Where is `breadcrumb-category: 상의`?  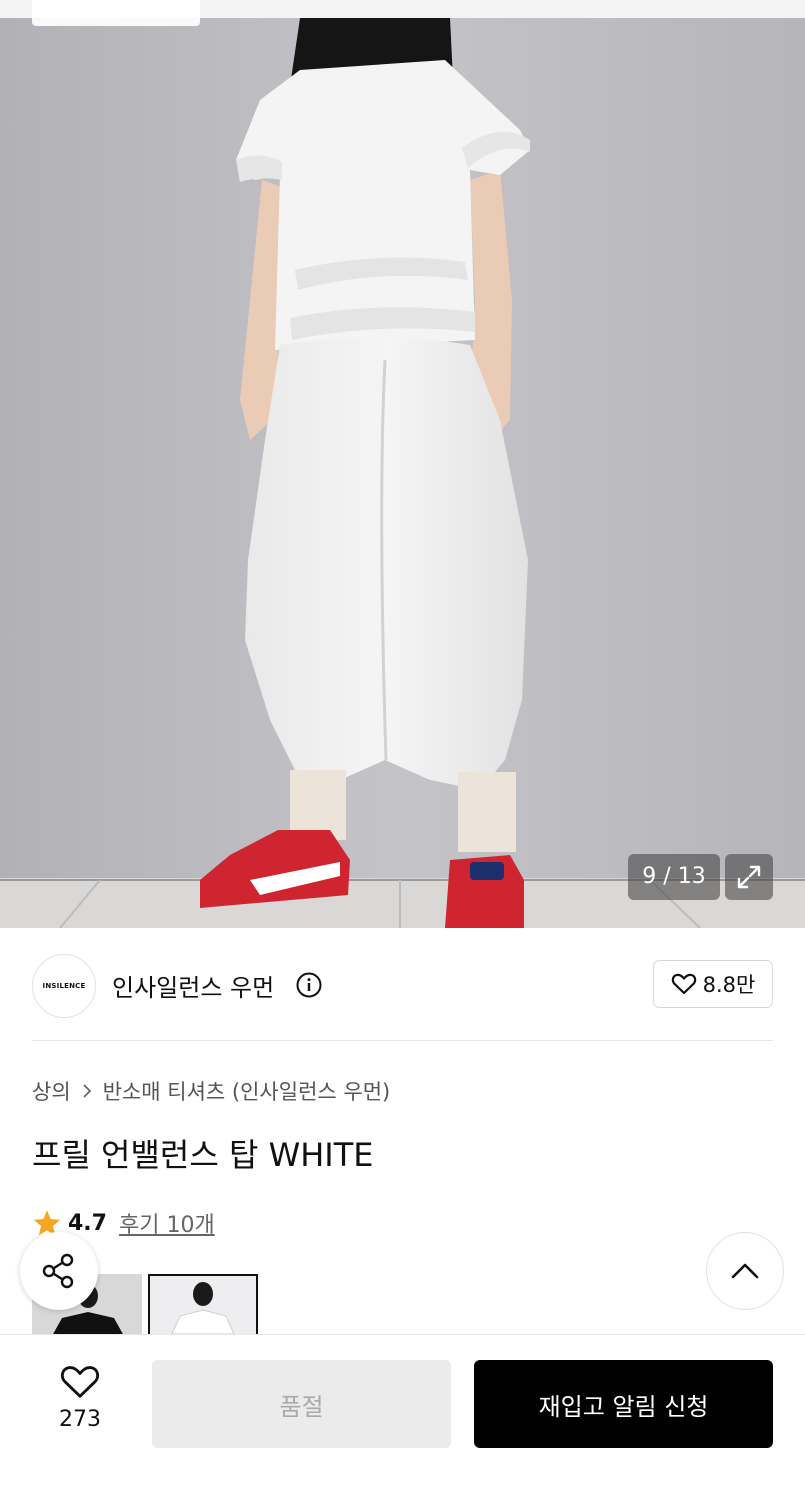 breadcrumb-category: 상의 is located at coordinates (51, 1091).